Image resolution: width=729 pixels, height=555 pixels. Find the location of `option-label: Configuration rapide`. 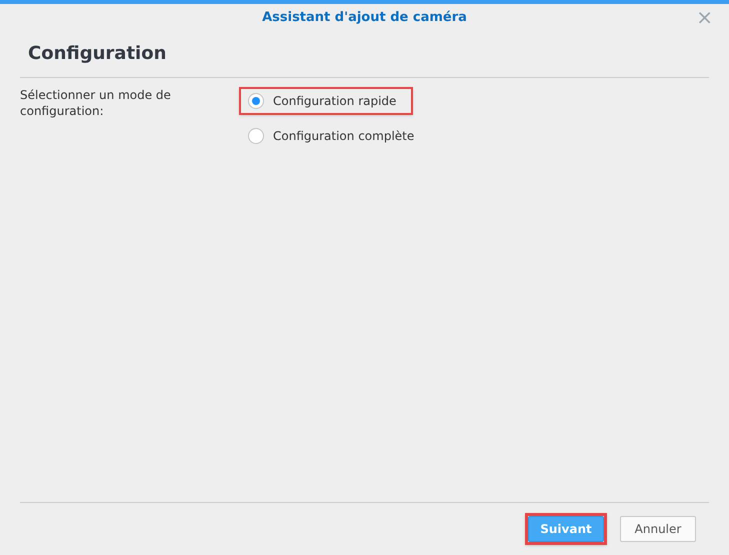

option-label: Configuration rapide is located at coordinates (334, 101).